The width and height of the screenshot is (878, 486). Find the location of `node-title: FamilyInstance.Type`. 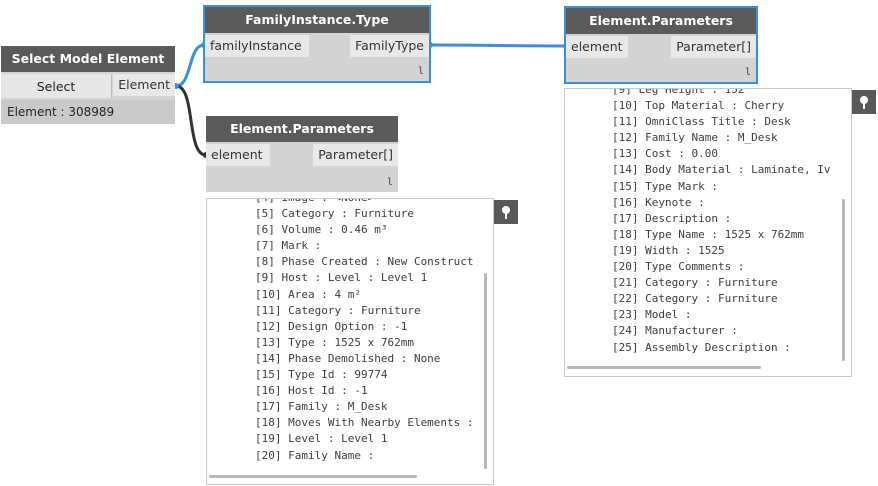

node-title: FamilyInstance.Type is located at coordinates (317, 20).